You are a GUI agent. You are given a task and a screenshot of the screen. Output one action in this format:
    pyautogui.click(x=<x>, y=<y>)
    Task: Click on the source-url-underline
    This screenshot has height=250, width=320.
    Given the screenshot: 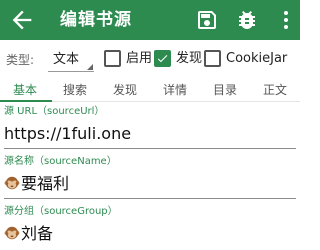 What is the action you would take?
    pyautogui.click(x=150, y=148)
    